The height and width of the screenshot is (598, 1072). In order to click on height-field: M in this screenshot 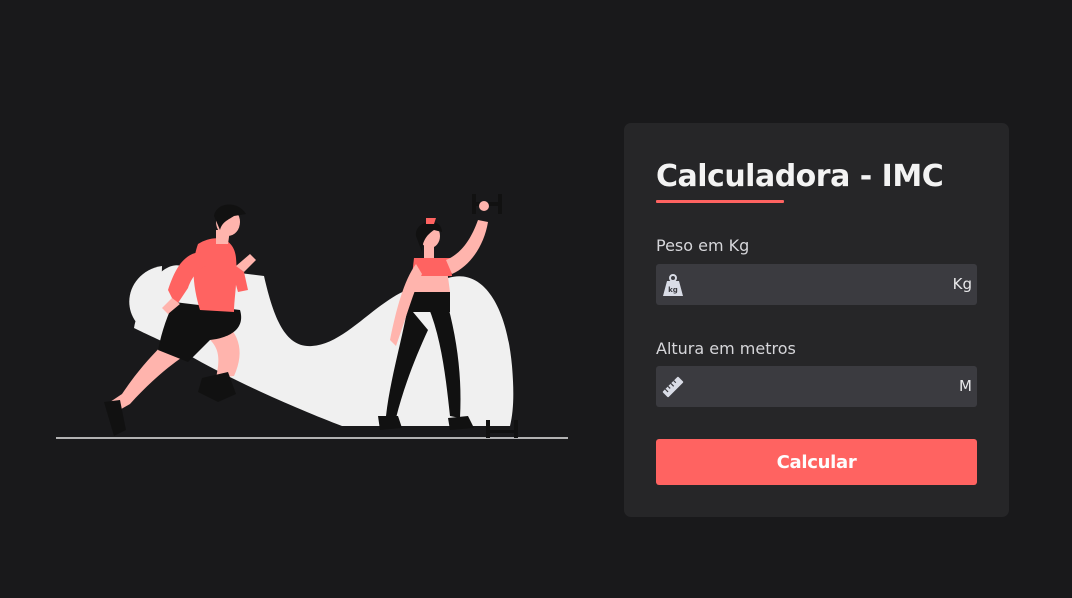, I will do `click(816, 386)`.